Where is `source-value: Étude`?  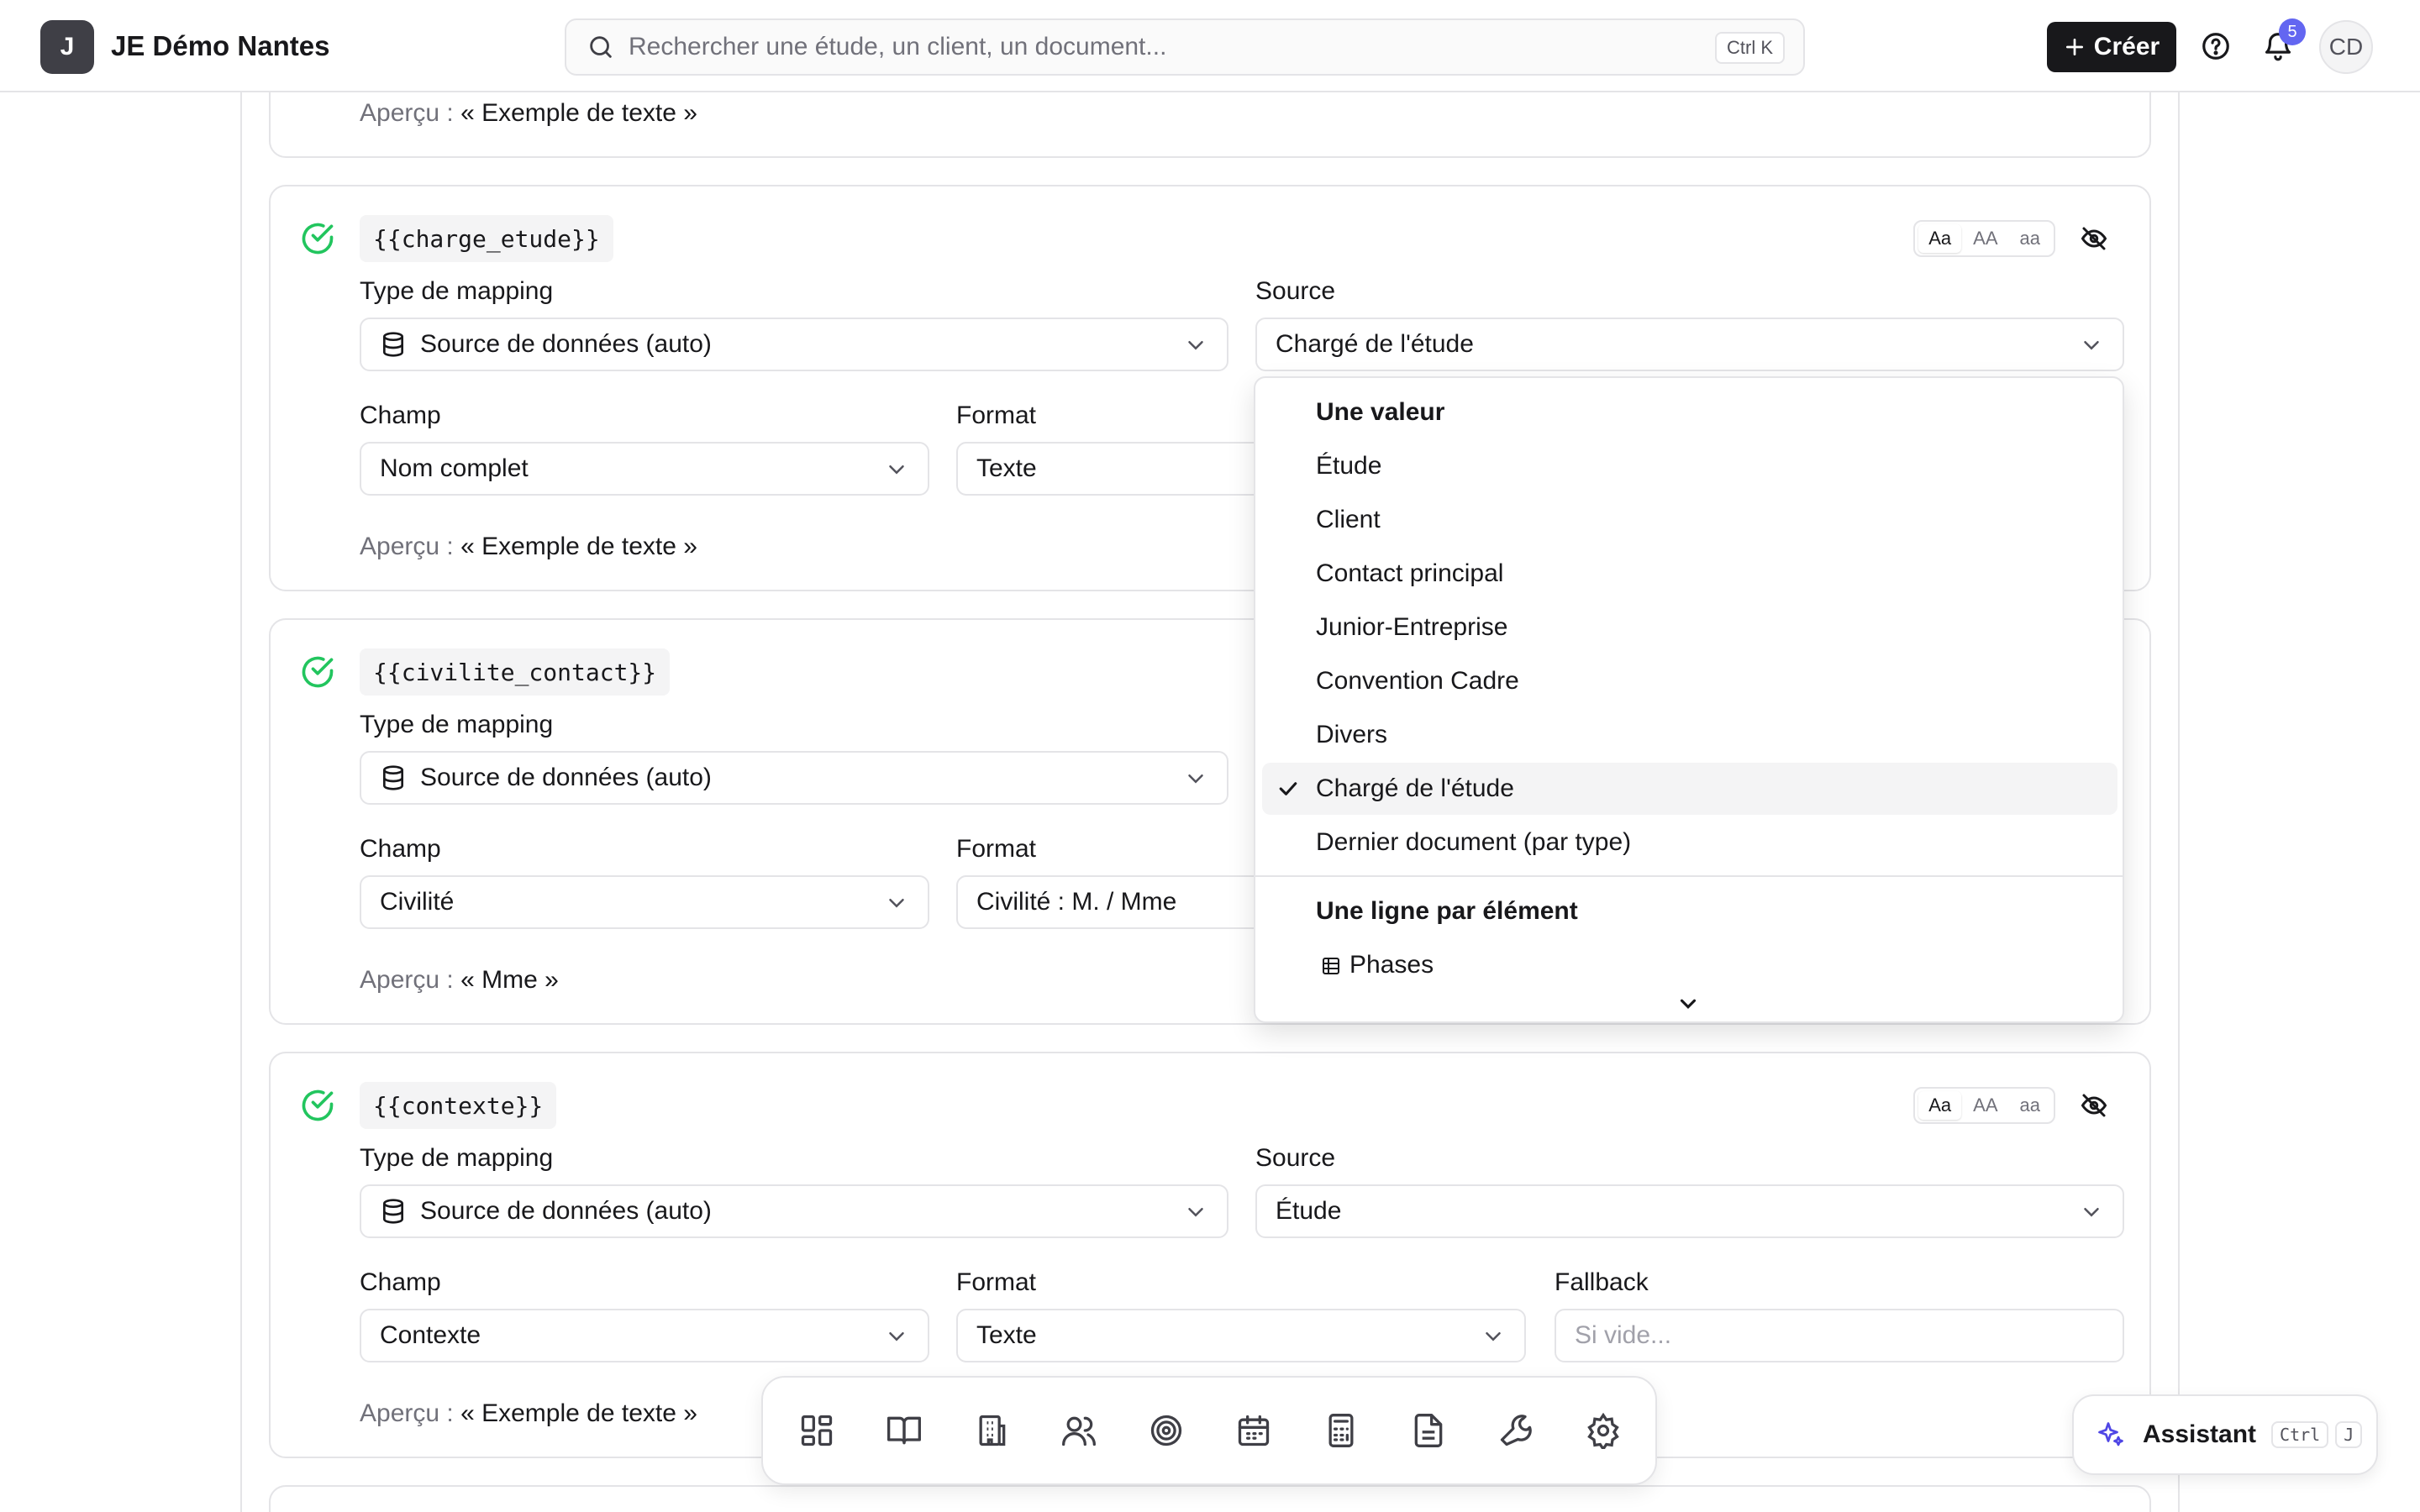 source-value: Étude is located at coordinates (1309, 1211).